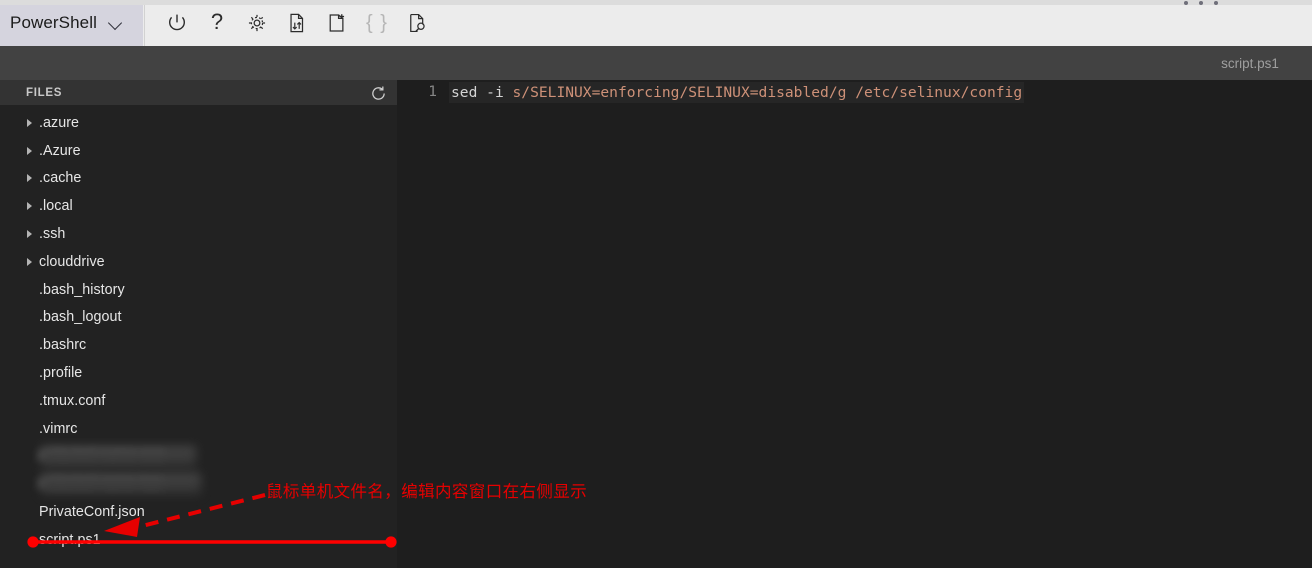 The image size is (1312, 568). I want to click on help-icon: ?, so click(217, 23).